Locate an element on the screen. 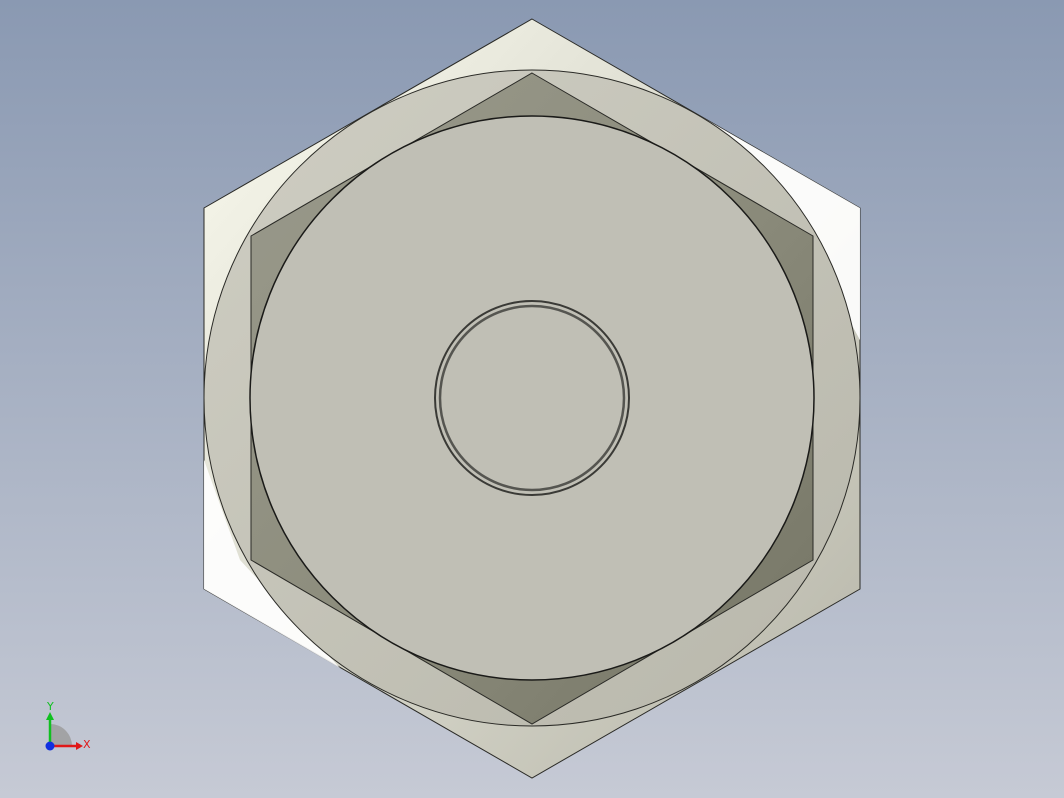  y-axis-arrow is located at coordinates (50, 716).